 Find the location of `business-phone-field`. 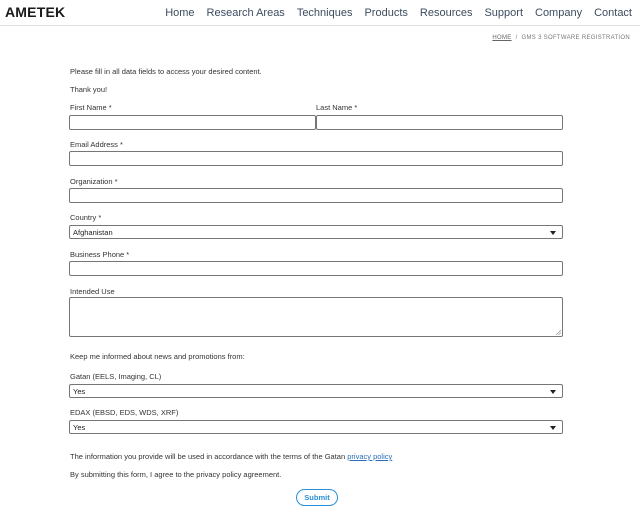

business-phone-field is located at coordinates (316, 268).